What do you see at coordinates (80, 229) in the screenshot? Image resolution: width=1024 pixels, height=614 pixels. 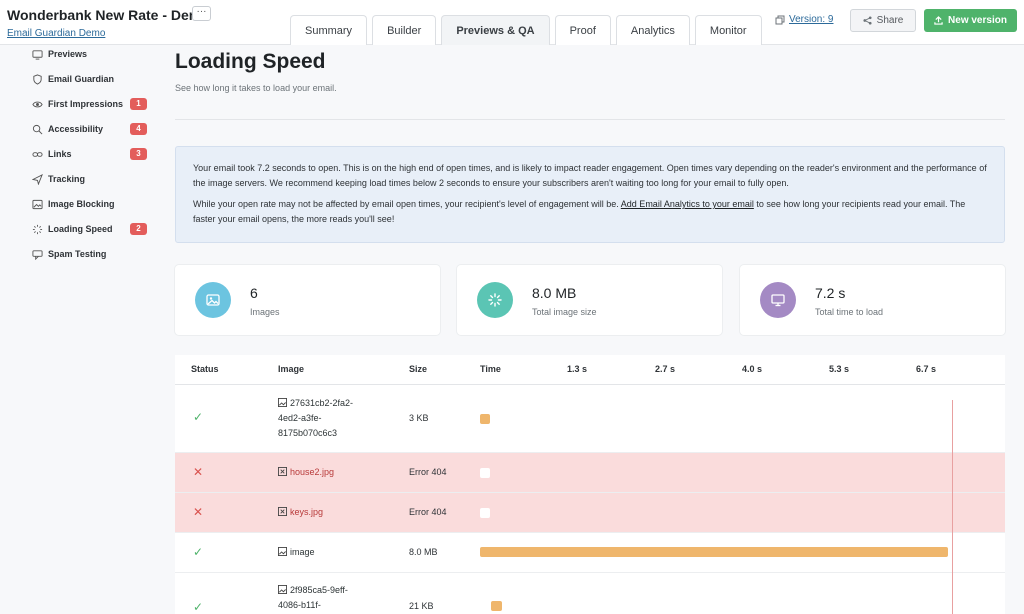 I see `sidebar-item-label: Loading Speed` at bounding box center [80, 229].